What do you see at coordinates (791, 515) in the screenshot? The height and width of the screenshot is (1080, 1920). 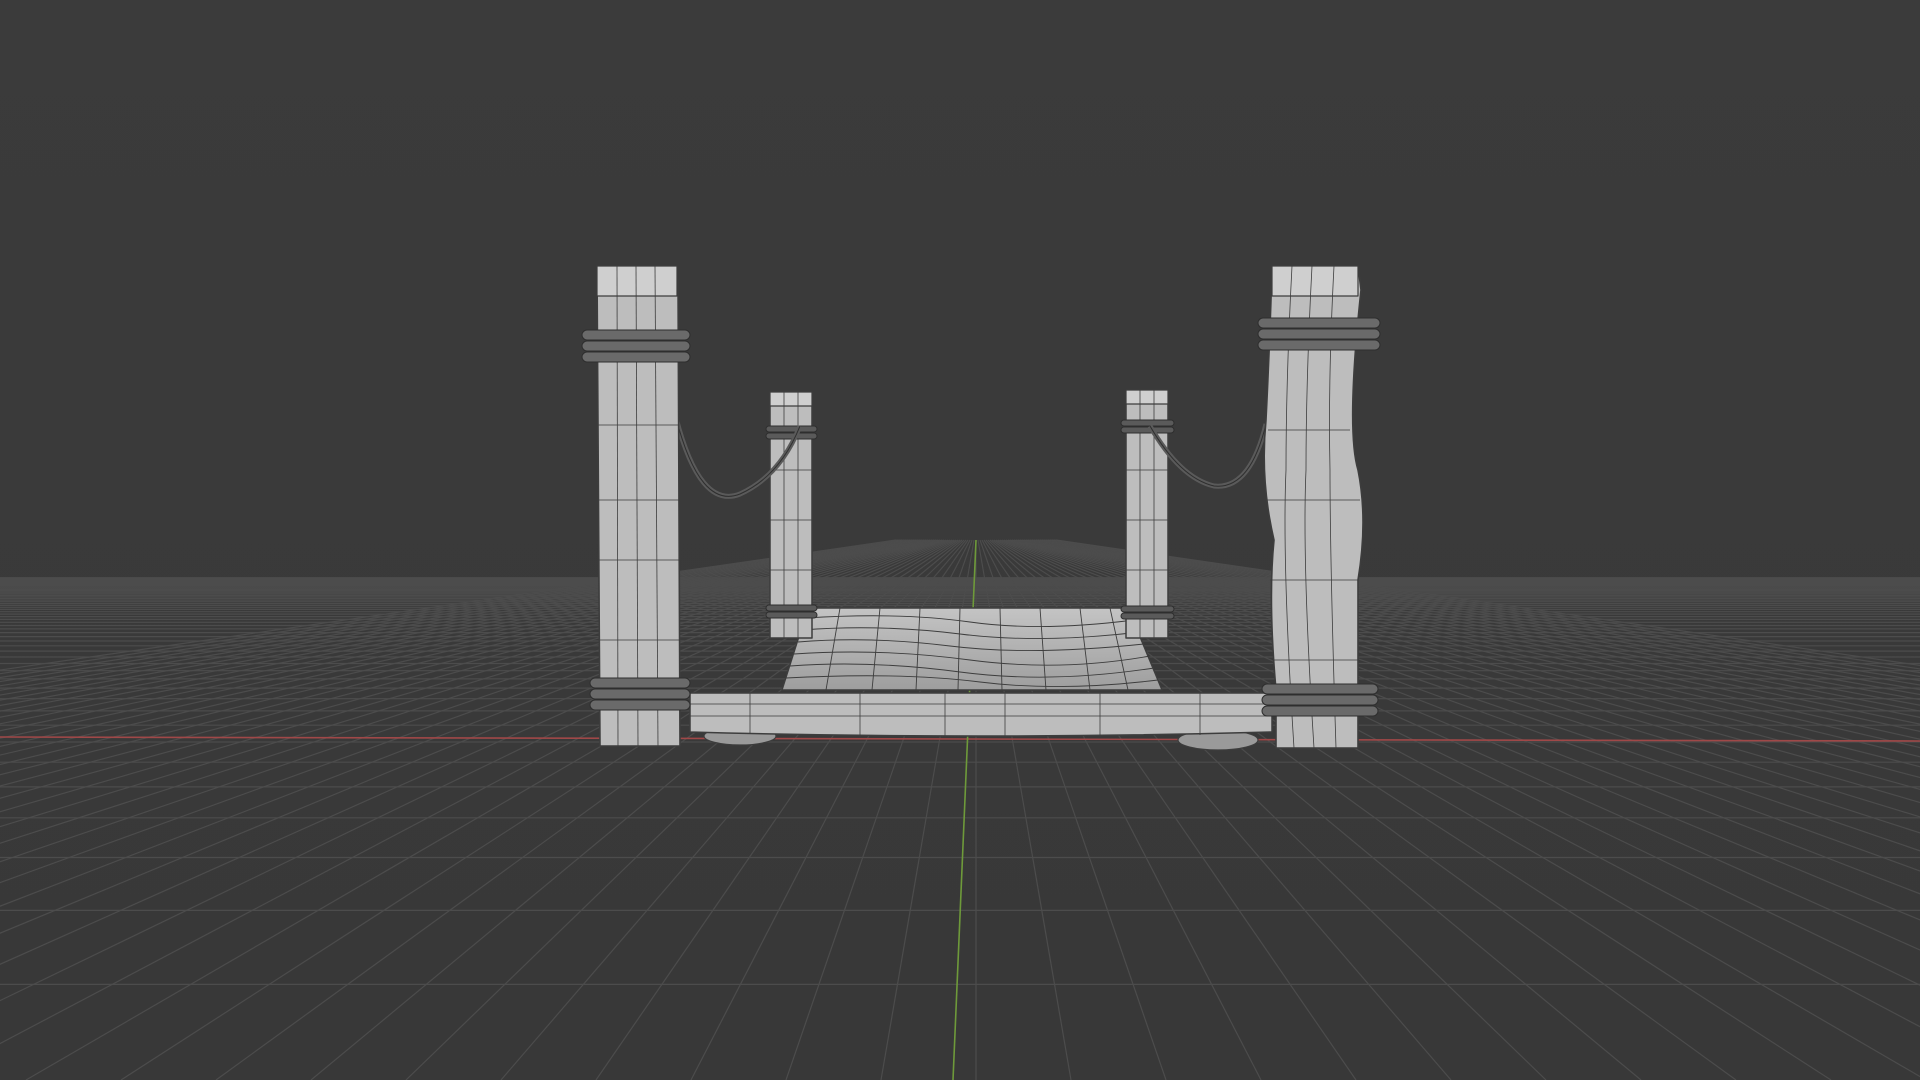 I see `back-left-post` at bounding box center [791, 515].